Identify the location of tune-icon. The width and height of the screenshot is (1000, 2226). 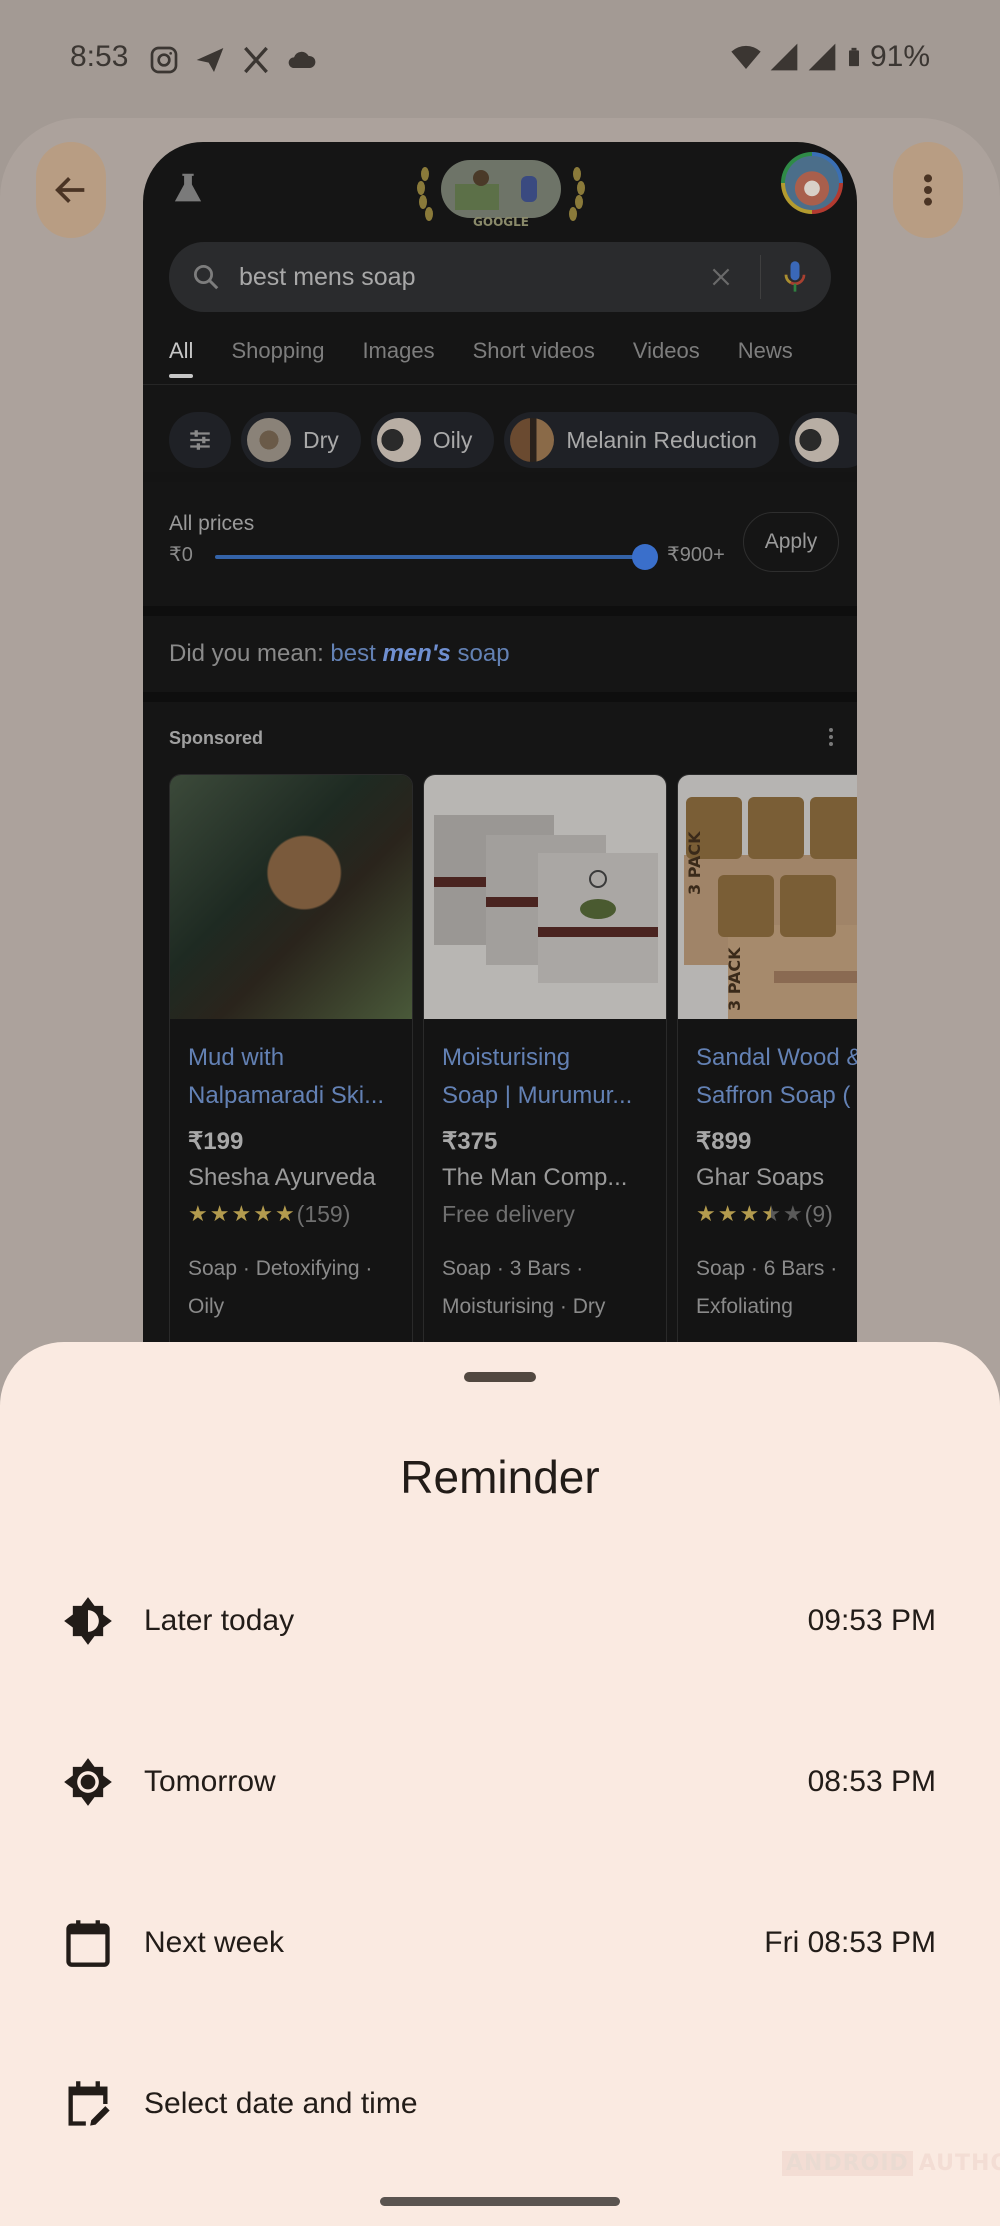
(200, 440).